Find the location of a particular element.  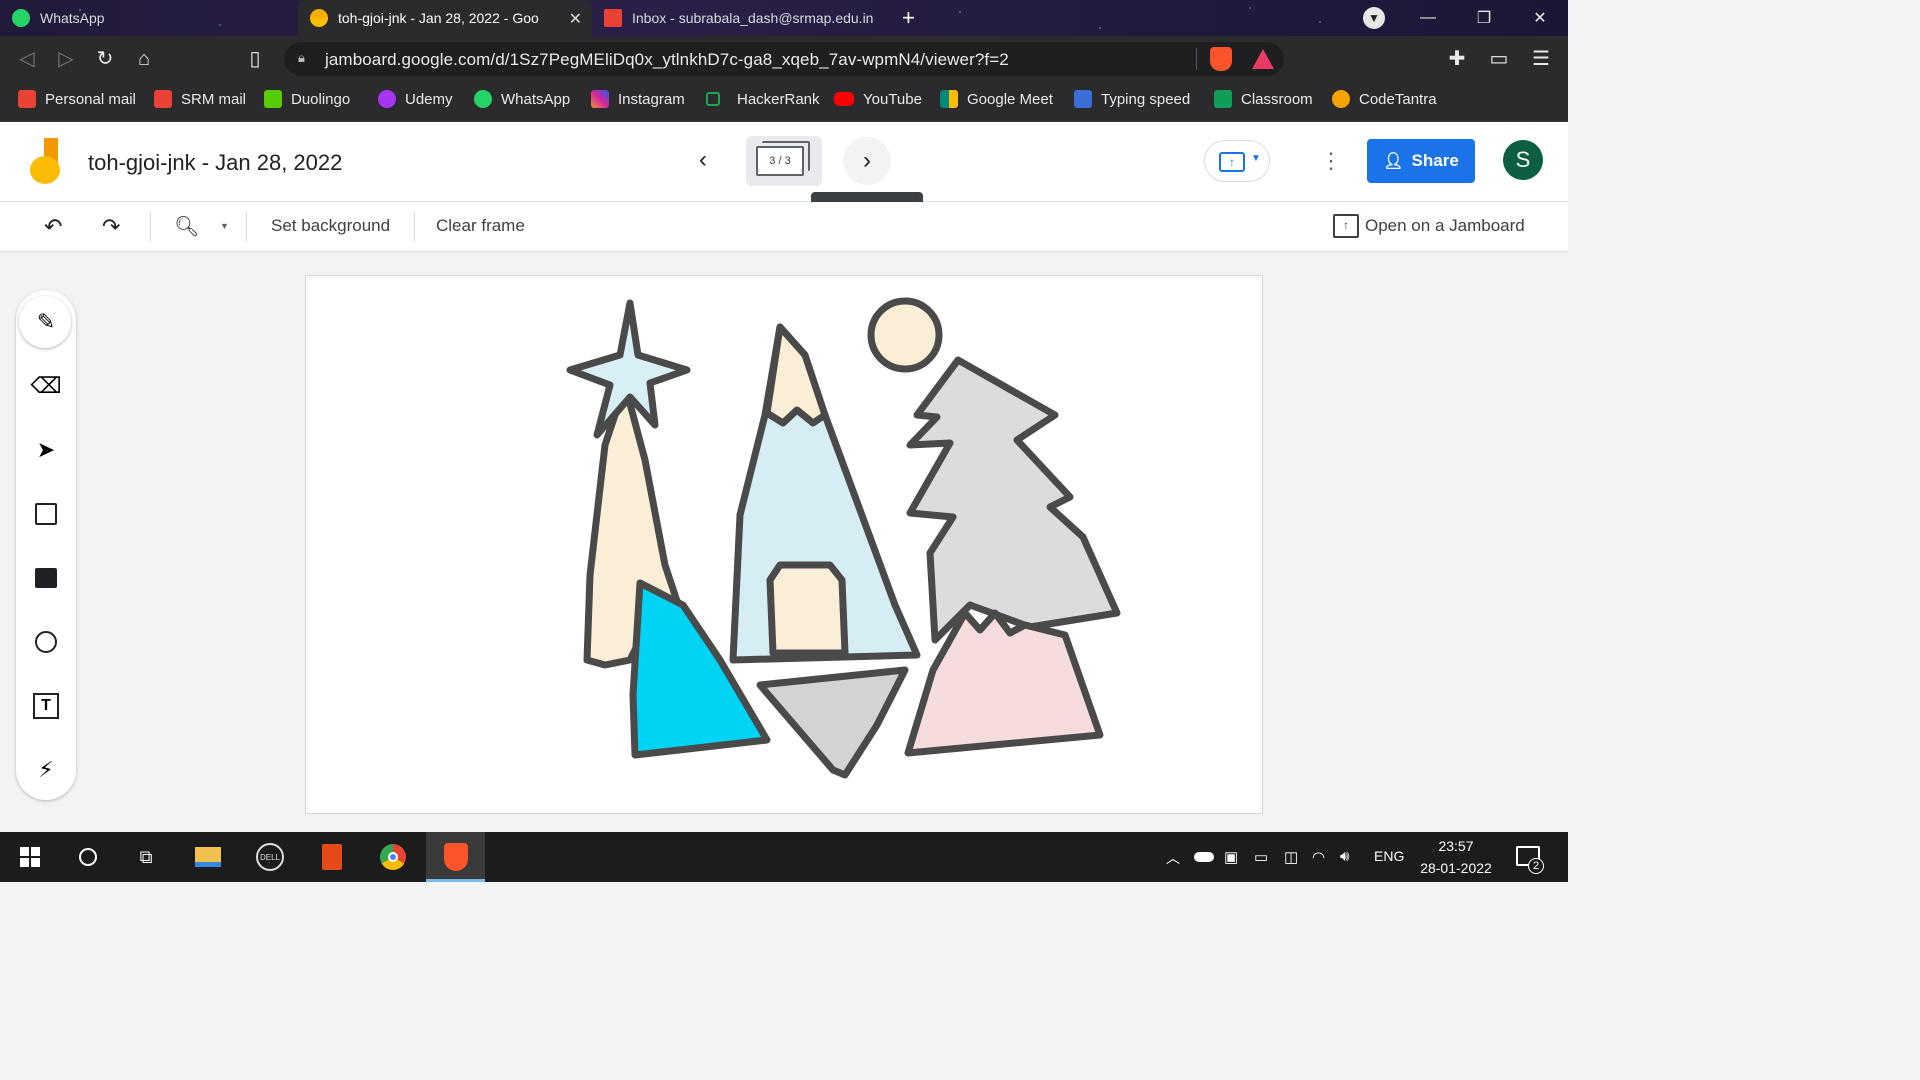

minimize-icon: — is located at coordinates (1428, 18).